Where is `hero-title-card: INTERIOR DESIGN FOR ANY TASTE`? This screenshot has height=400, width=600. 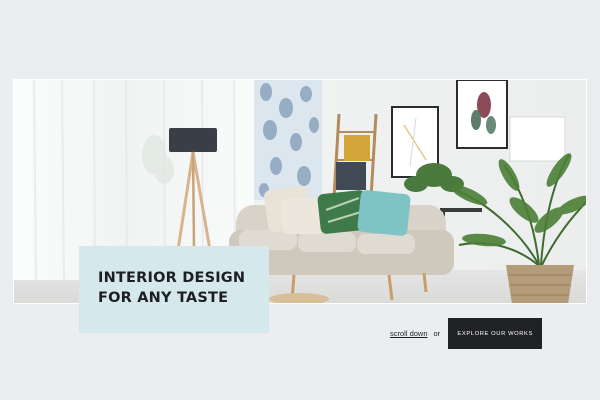 hero-title-card: INTERIOR DESIGN FOR ANY TASTE is located at coordinates (174, 289).